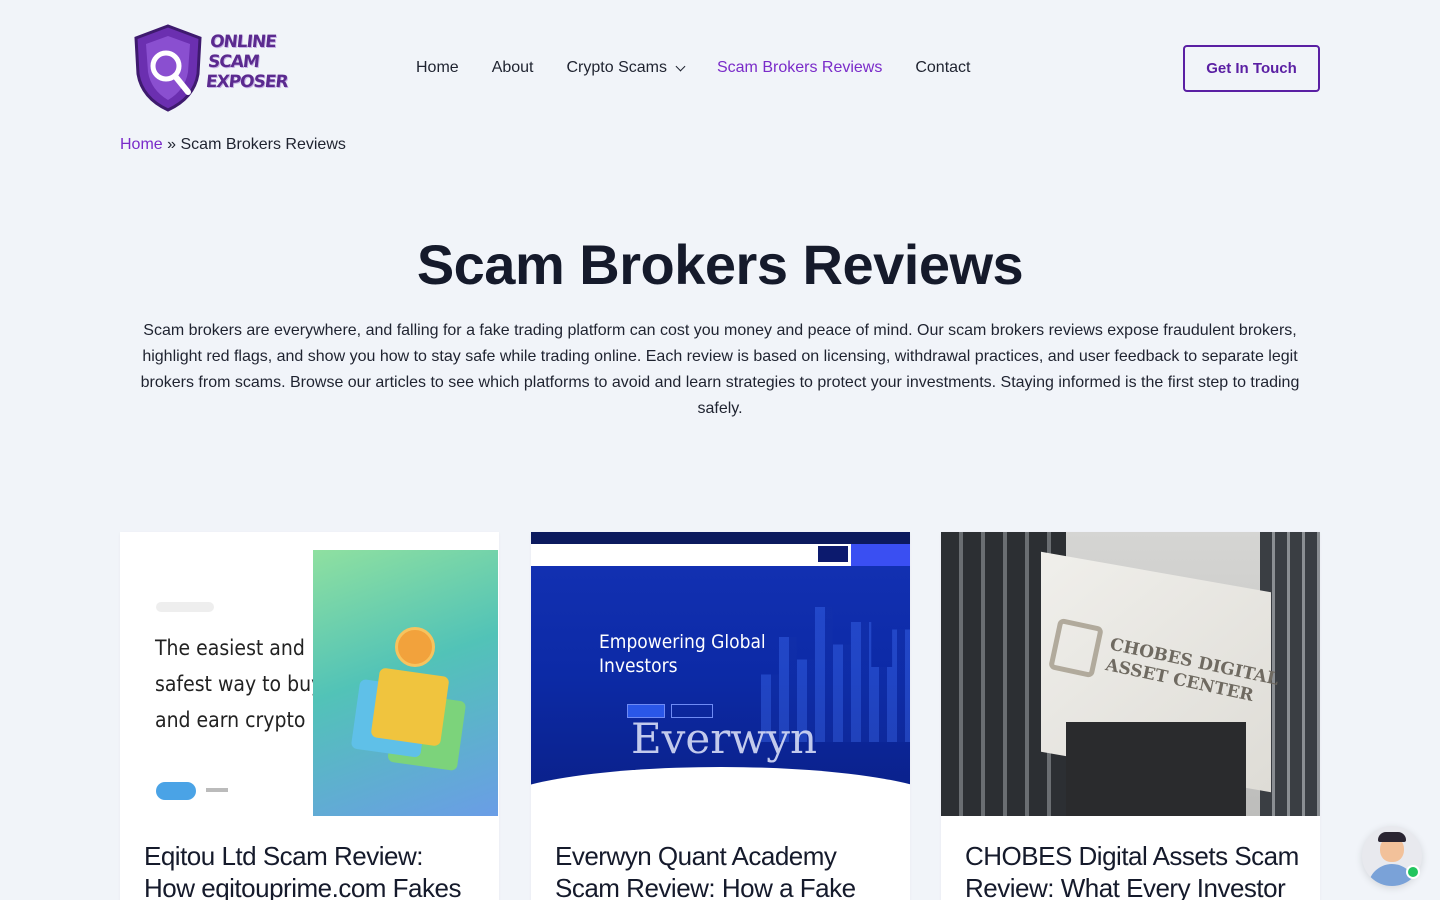 This screenshot has height=900, width=1440. Describe the element at coordinates (720, 791) in the screenshot. I see `thumbnail-wave` at that location.